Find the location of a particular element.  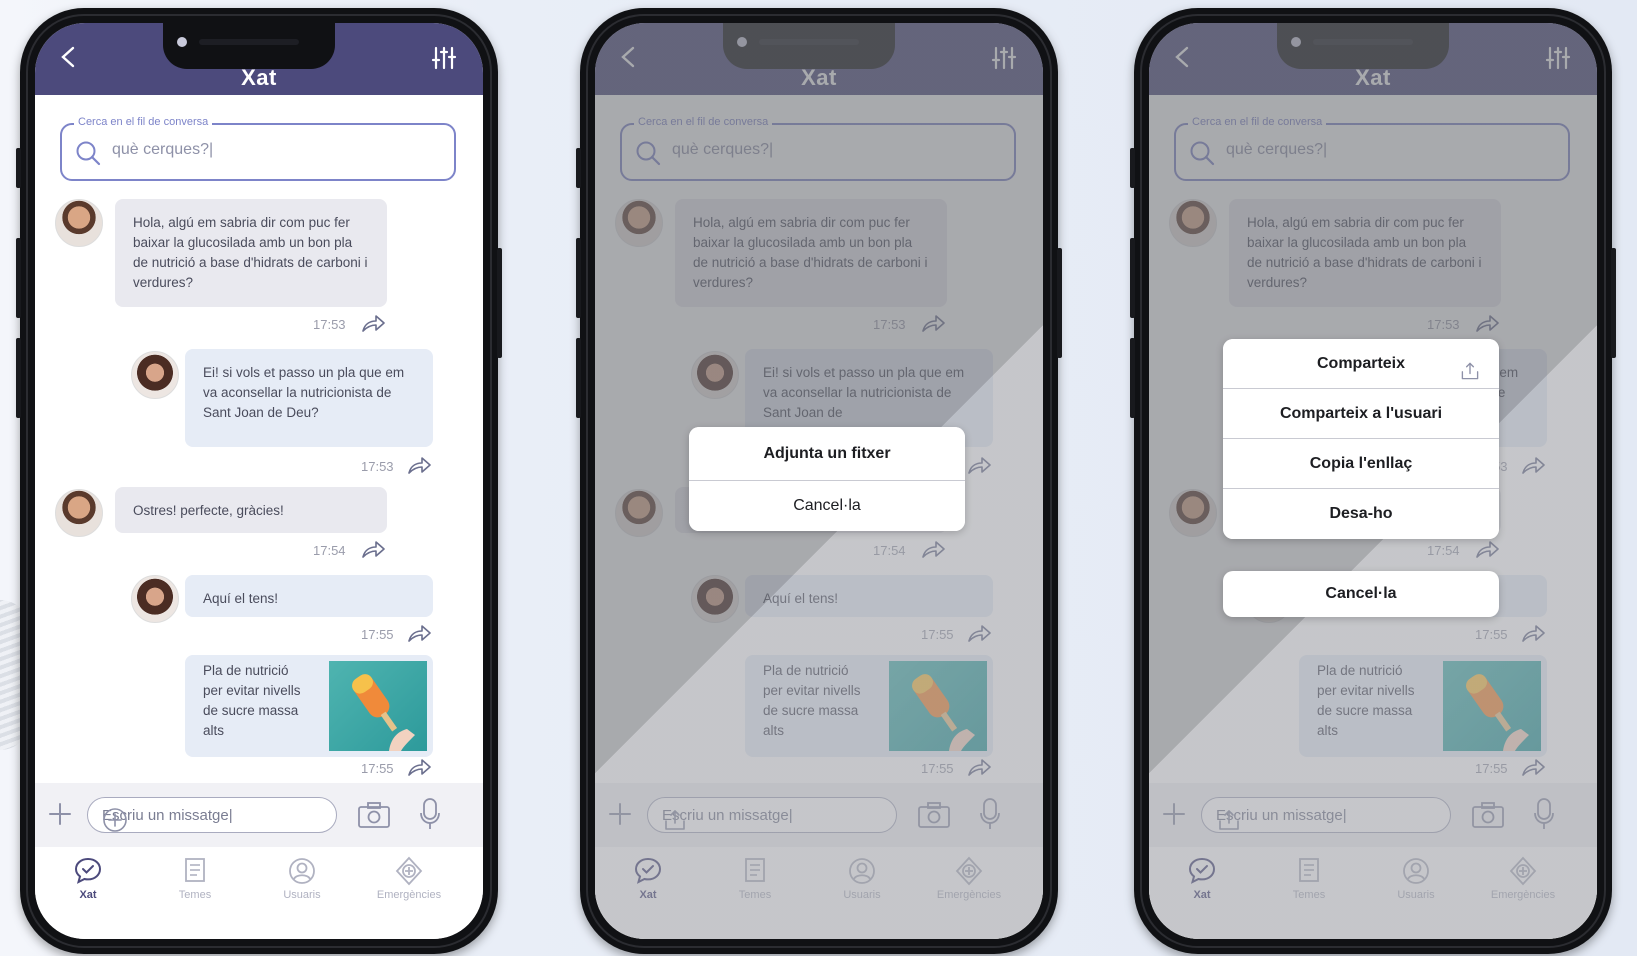

message-bubble: Ostres! perfecte, gràcies! is located at coordinates (251, 510).